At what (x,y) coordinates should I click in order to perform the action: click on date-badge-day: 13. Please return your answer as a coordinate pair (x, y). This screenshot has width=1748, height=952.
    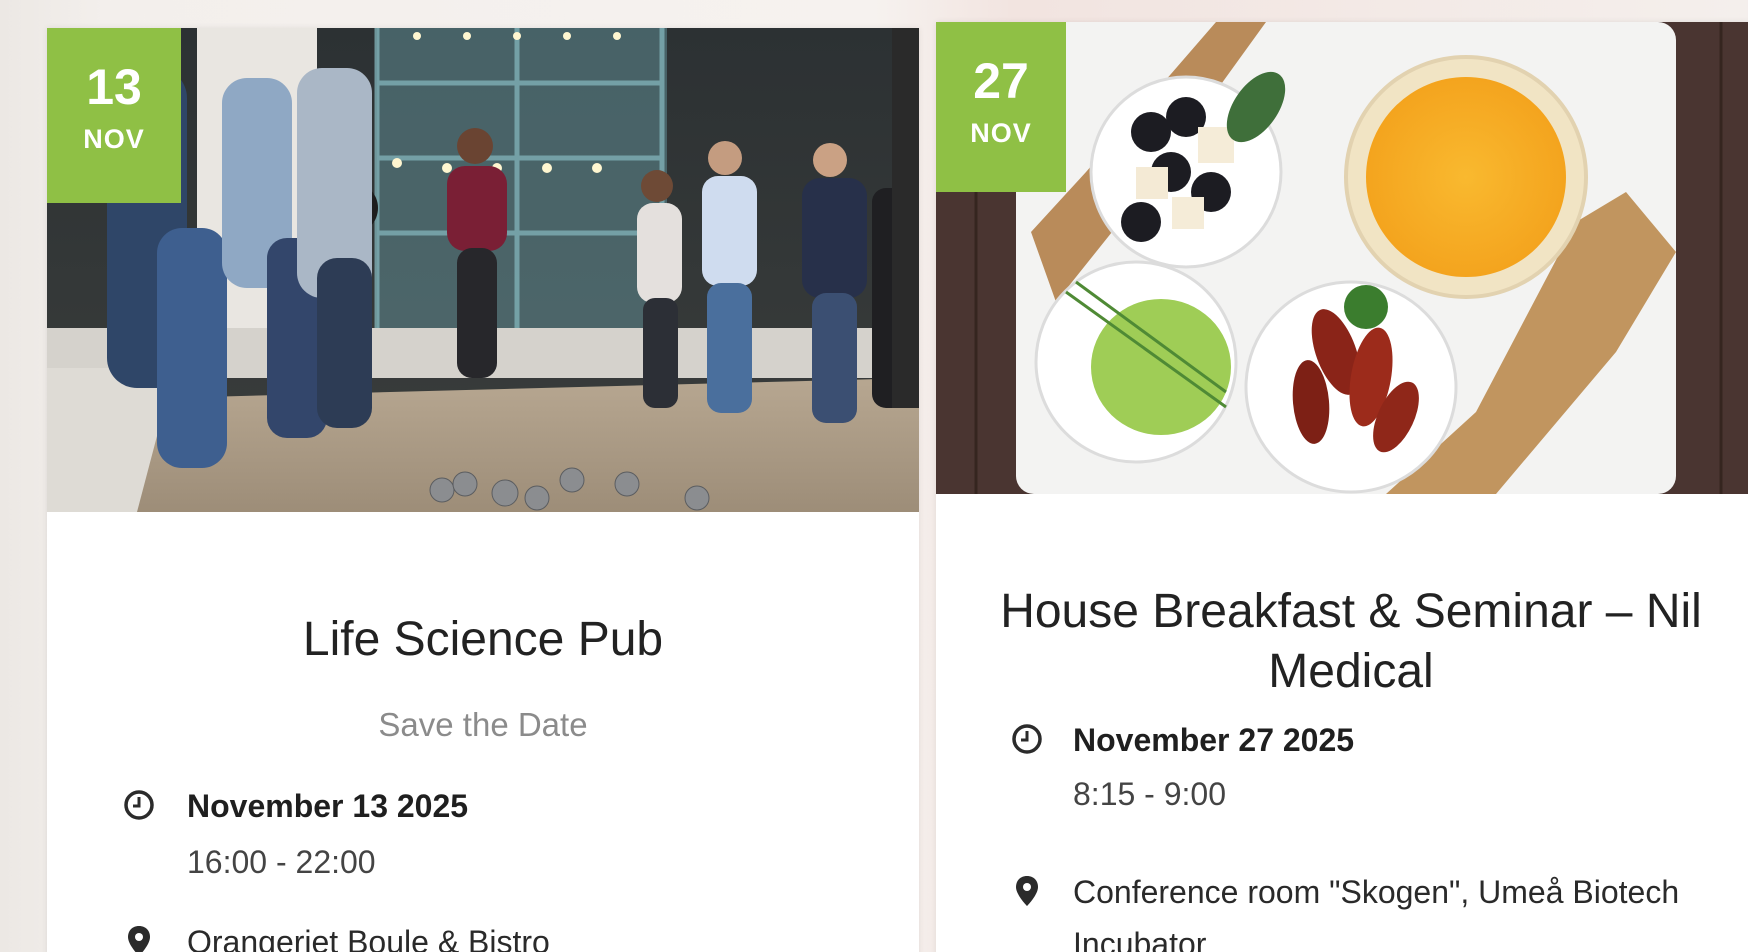
    Looking at the image, I should click on (114, 87).